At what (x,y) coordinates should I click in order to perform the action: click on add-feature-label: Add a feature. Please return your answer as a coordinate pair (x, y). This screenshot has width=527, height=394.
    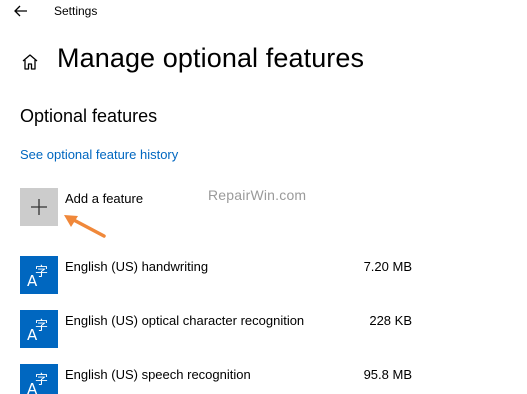
    Looking at the image, I should click on (104, 198).